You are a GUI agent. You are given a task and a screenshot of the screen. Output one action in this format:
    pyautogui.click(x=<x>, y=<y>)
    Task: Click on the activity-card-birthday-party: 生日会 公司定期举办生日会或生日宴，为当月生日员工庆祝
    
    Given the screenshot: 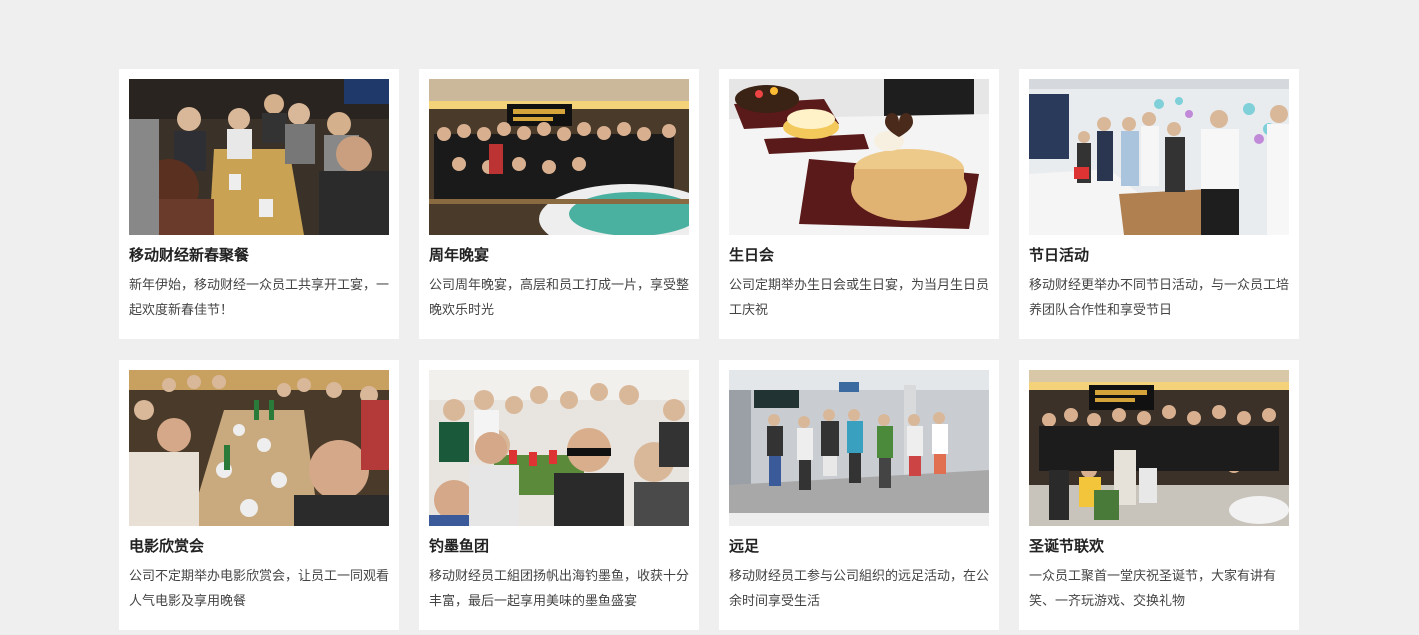 What is the action you would take?
    pyautogui.click(x=859, y=204)
    